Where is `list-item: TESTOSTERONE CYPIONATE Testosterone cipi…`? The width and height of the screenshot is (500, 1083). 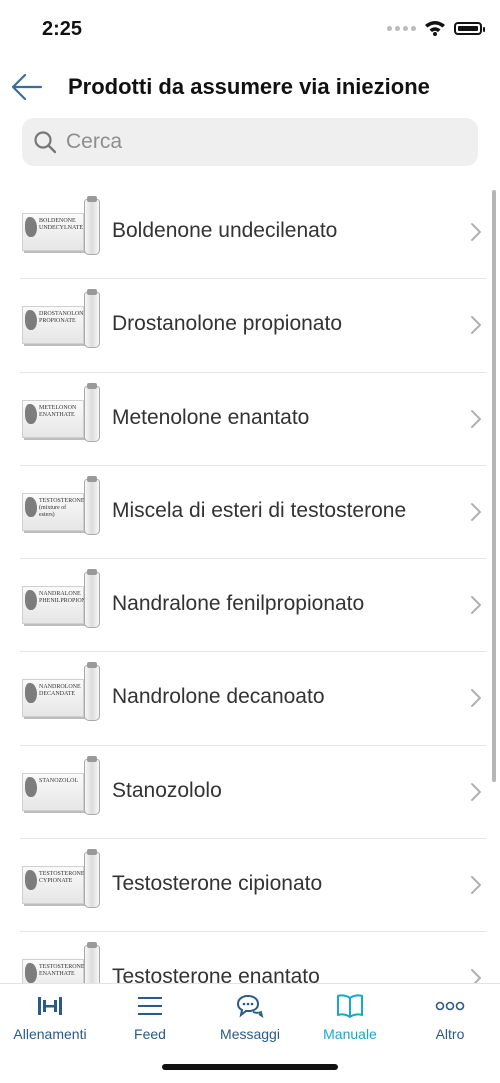
list-item: TESTOSTERONE CYPIONATE Testosterone cipi… is located at coordinates (253, 886).